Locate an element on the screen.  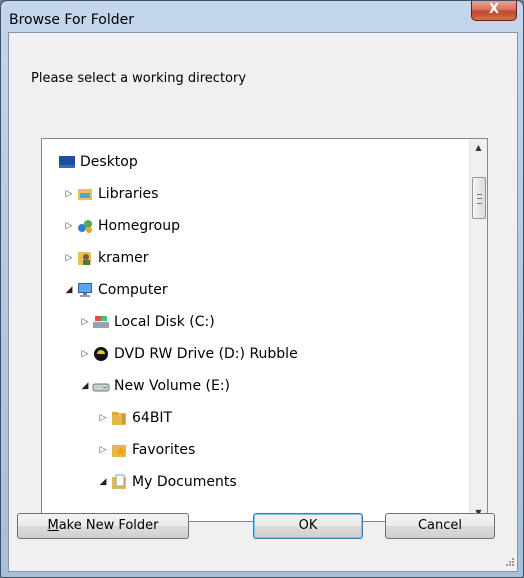
favorites-folder-icon is located at coordinates (119, 450).